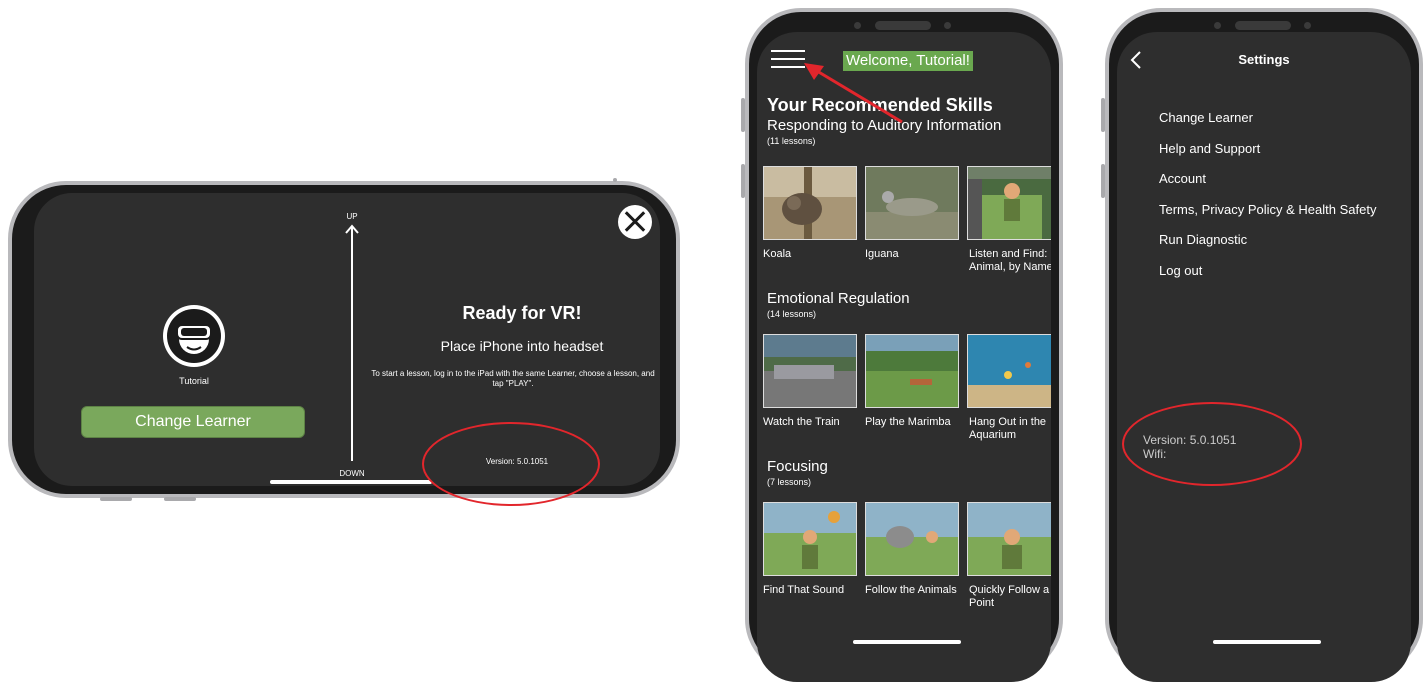  Describe the element at coordinates (615, 180) in the screenshot. I see `power-button` at that location.